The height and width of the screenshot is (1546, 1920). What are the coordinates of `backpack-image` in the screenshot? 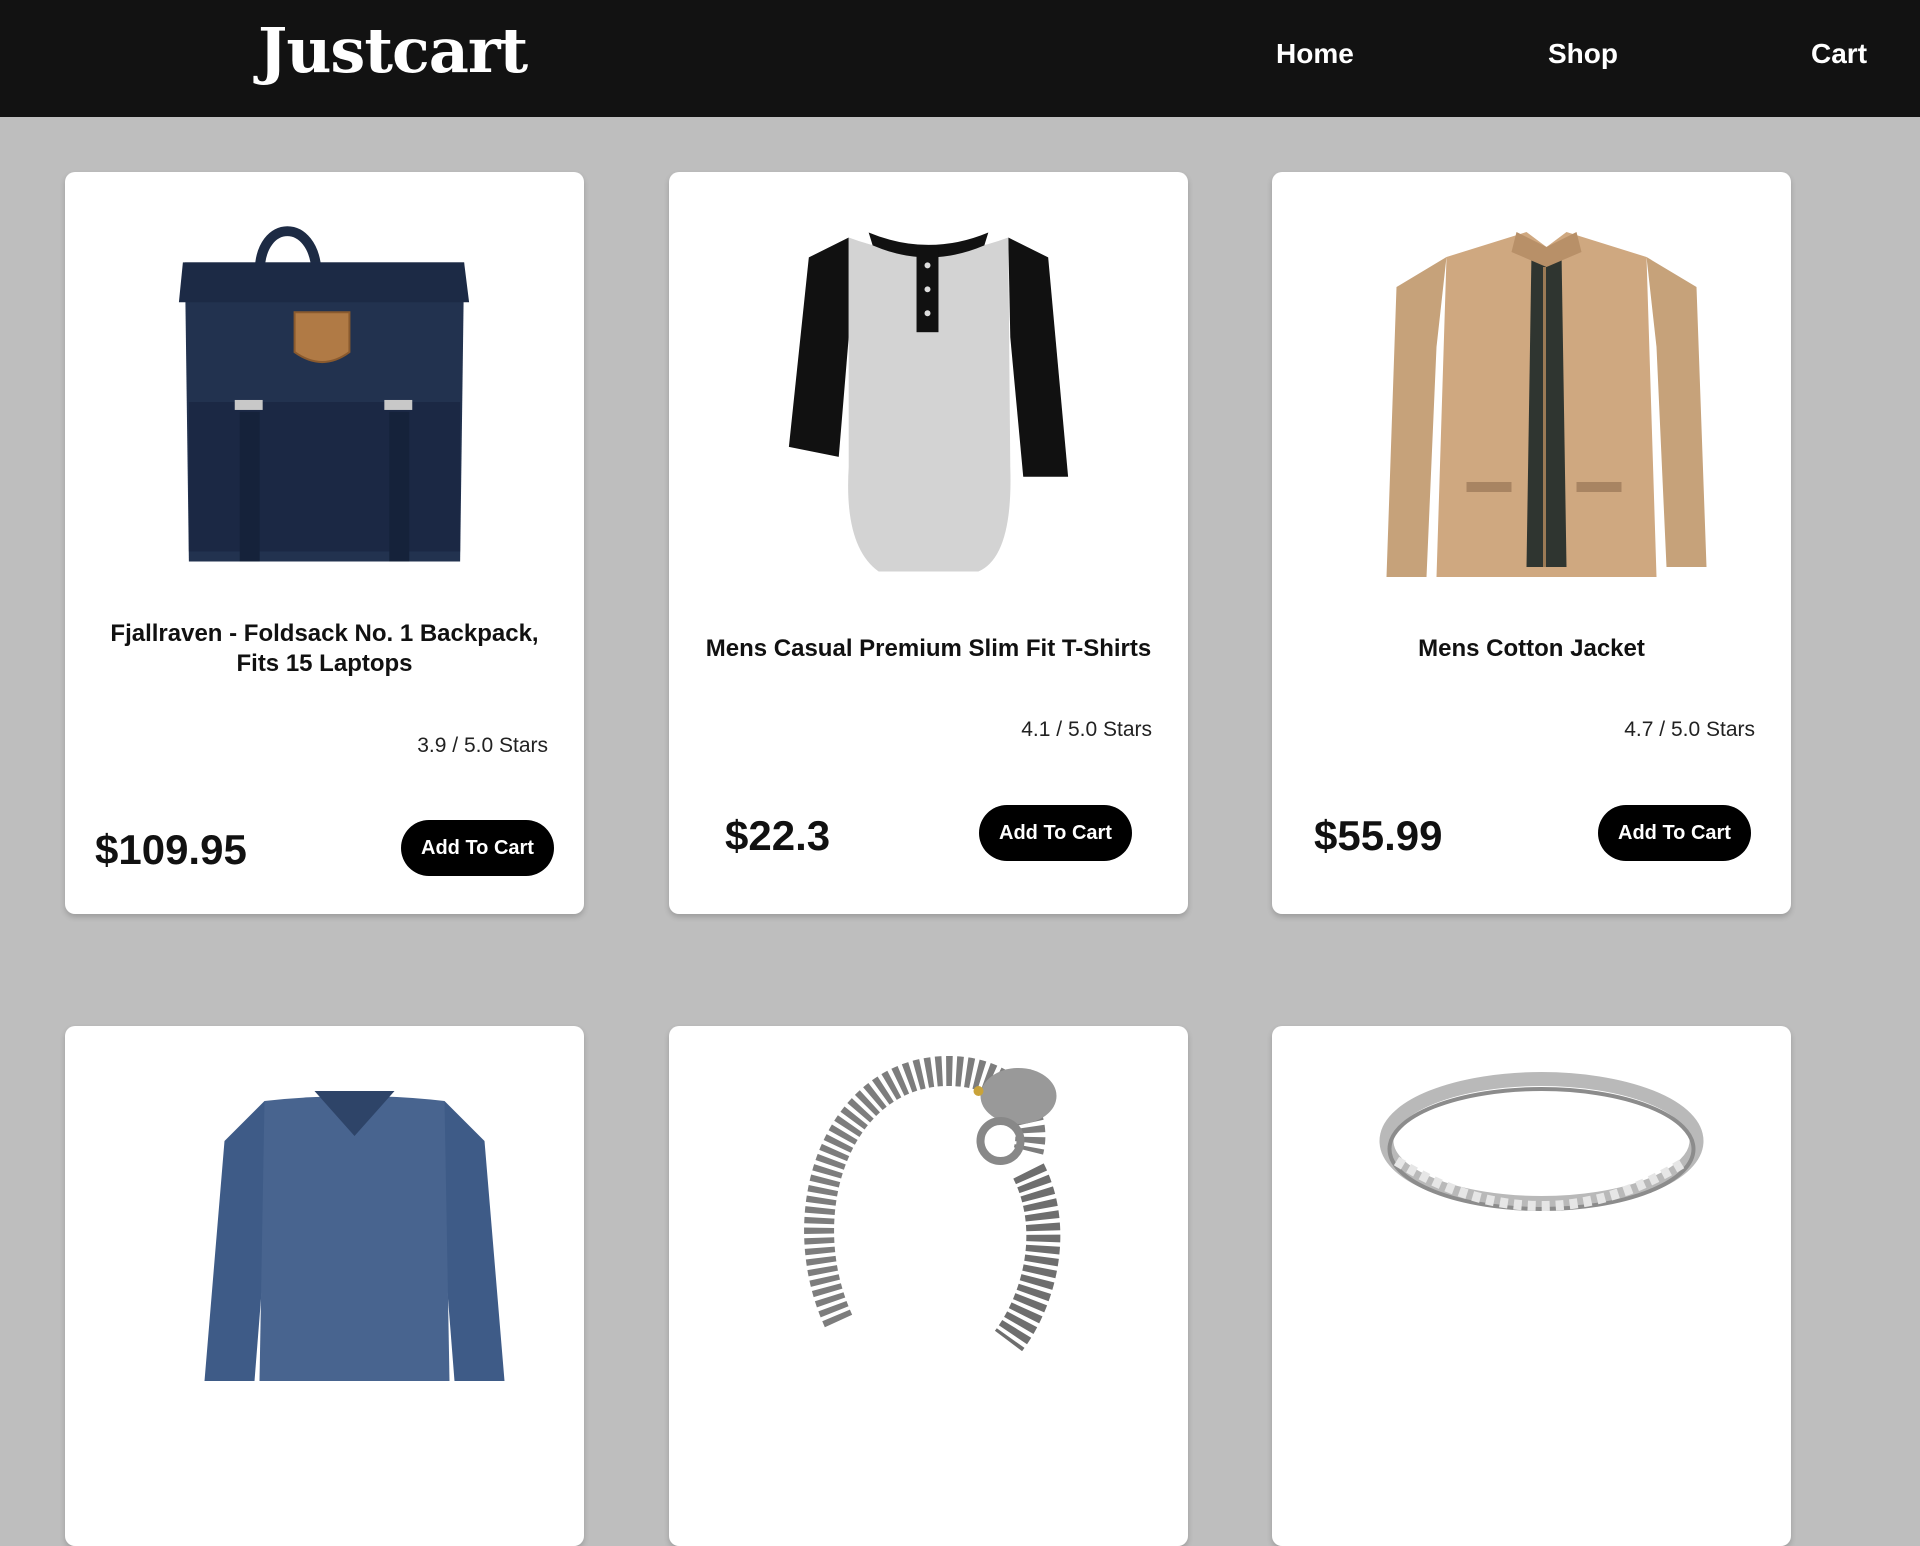 It's located at (324, 387).